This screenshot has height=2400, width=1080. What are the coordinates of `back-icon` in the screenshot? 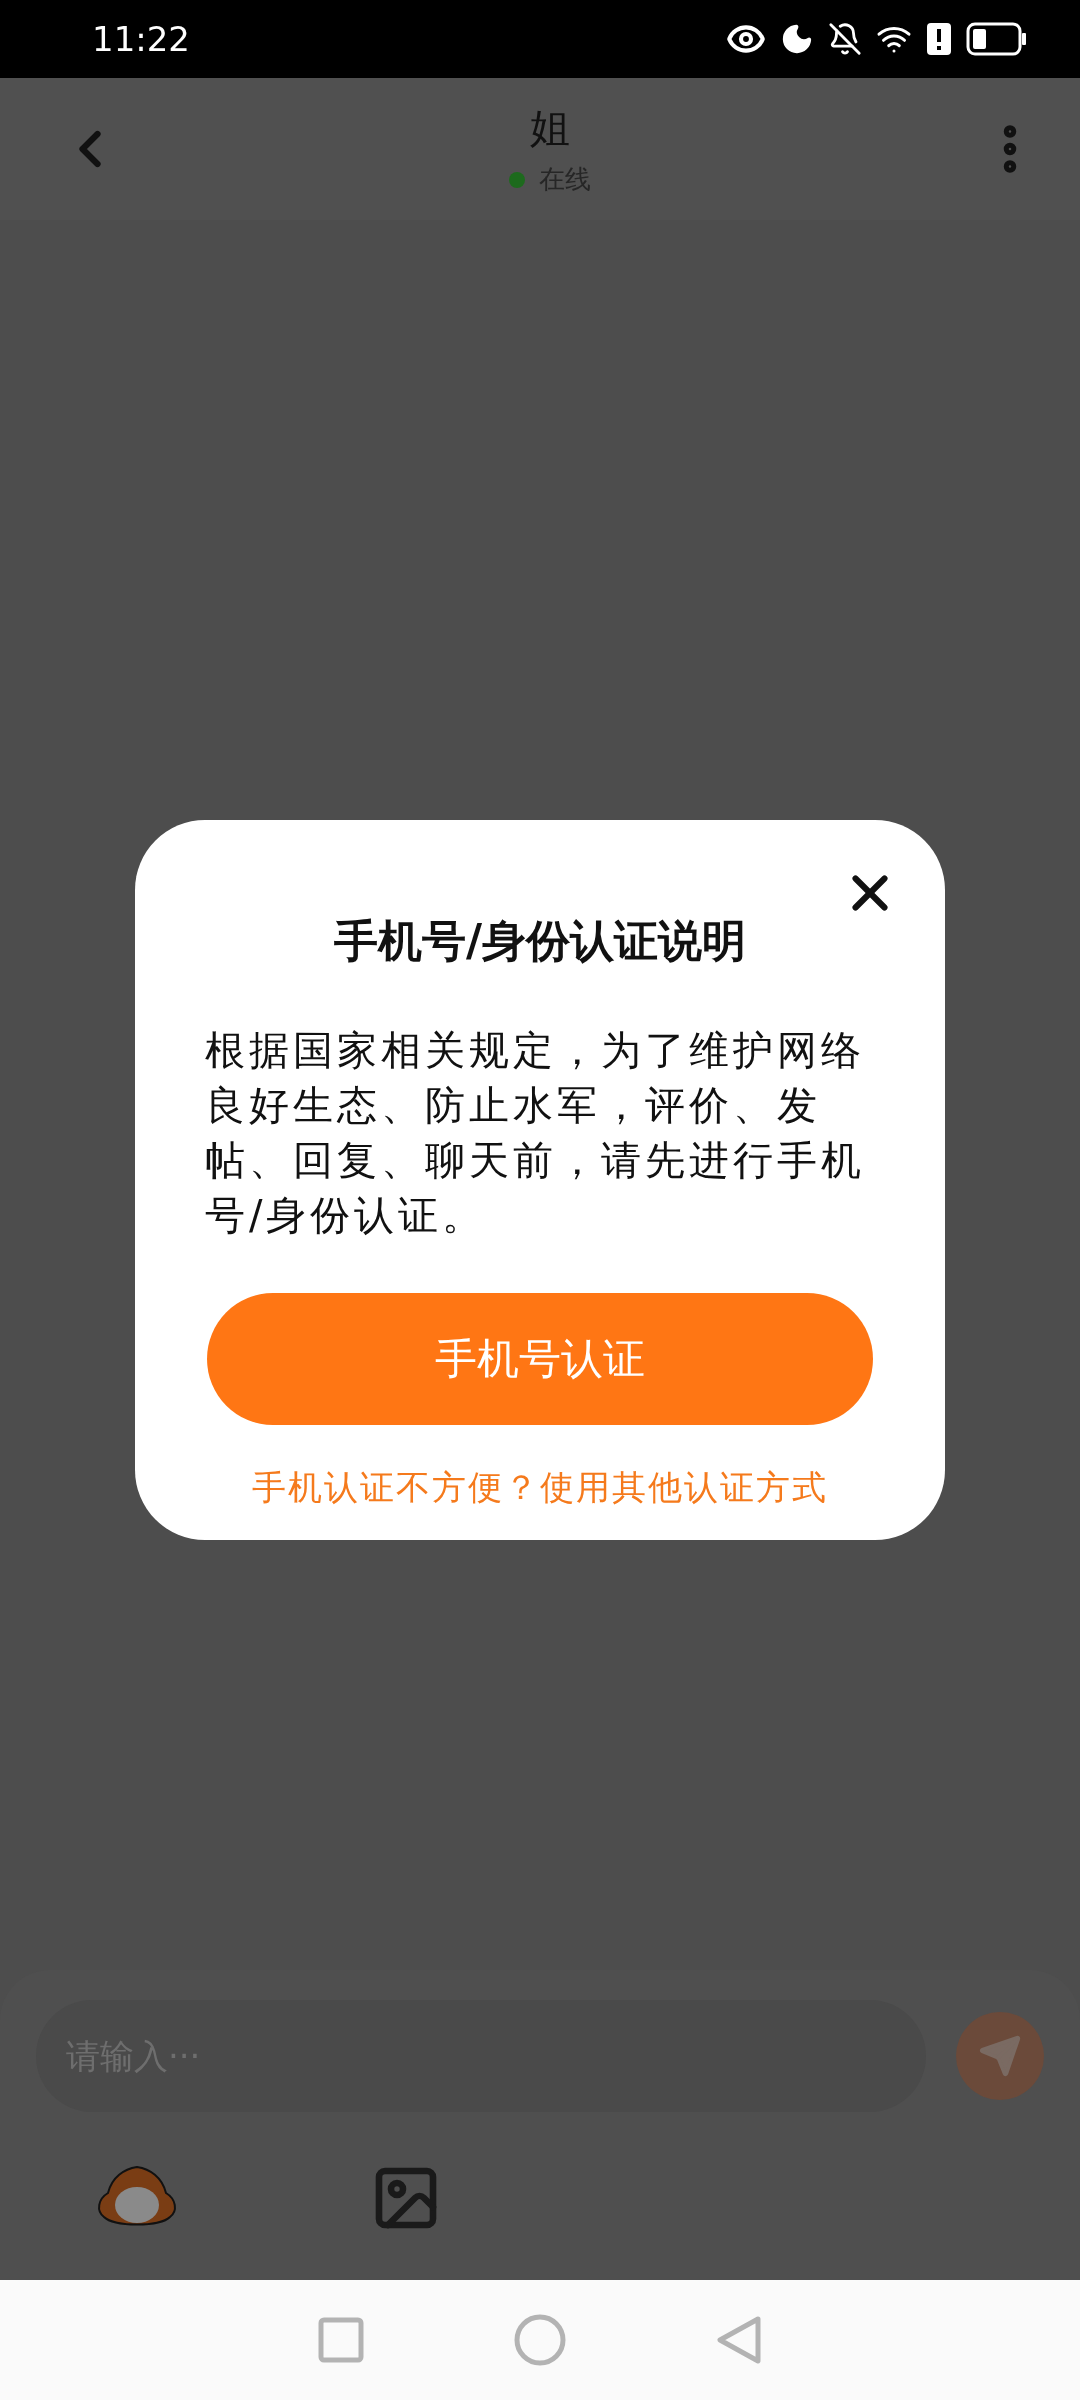 It's located at (739, 2340).